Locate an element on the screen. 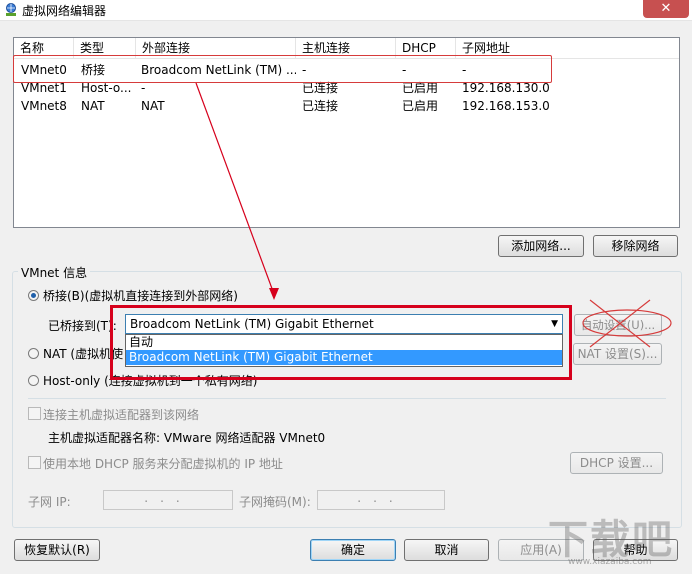 This screenshot has height=574, width=692. annotation-arrow is located at coordinates (235, 188).